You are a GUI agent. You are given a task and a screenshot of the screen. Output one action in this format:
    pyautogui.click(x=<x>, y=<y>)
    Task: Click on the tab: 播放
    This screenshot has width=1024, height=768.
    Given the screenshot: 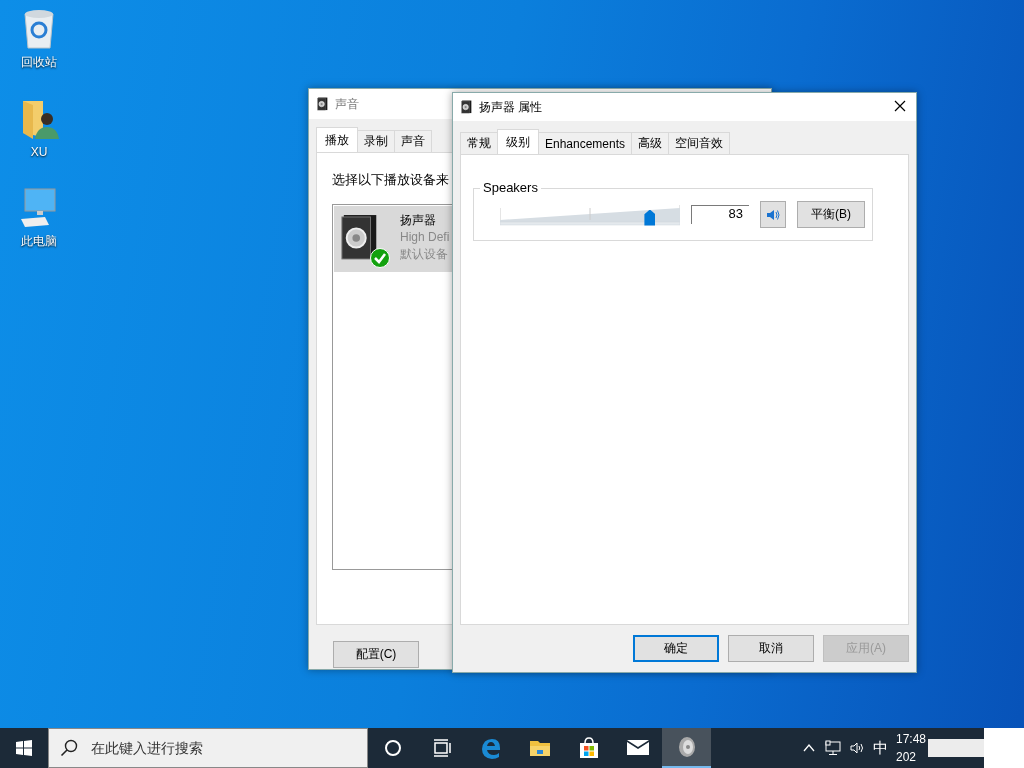 What is the action you would take?
    pyautogui.click(x=337, y=139)
    